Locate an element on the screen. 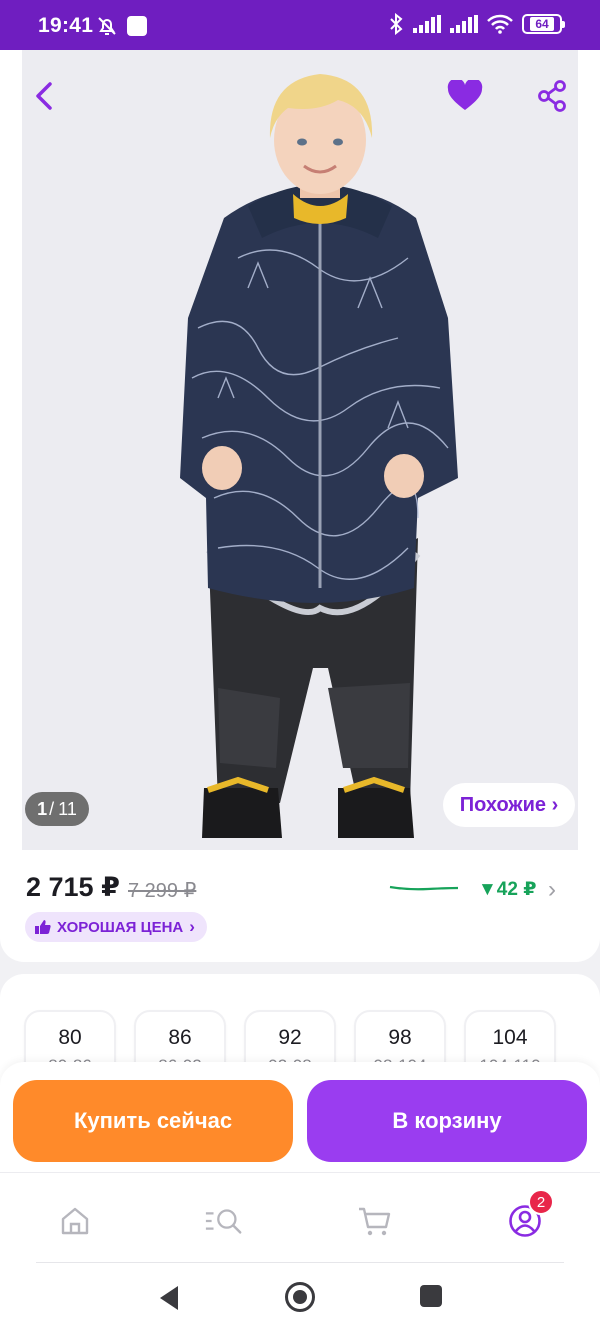  price-drop: ▼42 ₽ is located at coordinates (507, 889).